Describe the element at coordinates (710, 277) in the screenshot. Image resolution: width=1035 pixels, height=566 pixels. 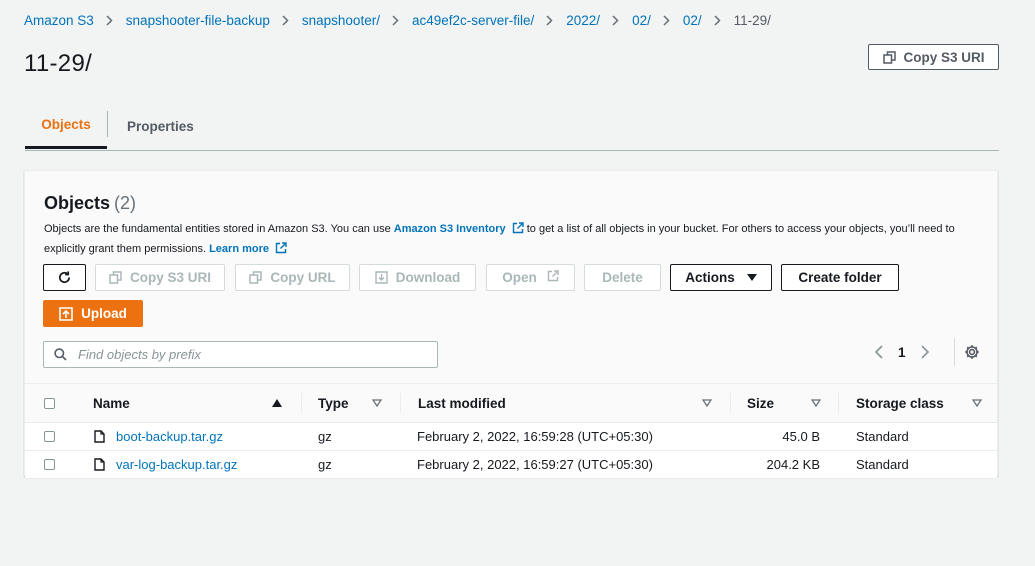
I see `actions-label: Actions` at that location.